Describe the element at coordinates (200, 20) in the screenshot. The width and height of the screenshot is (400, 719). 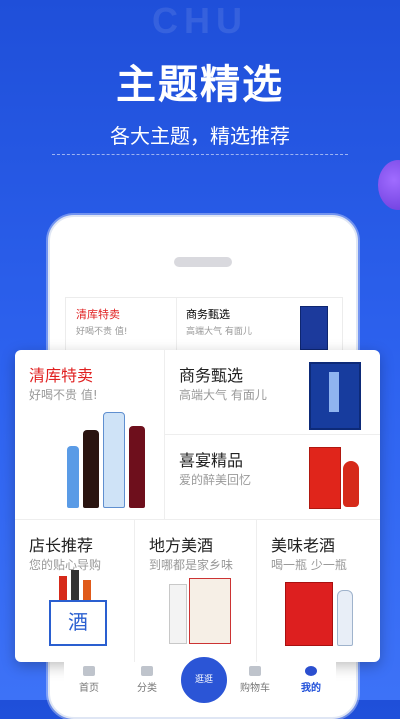
I see `background-watermark: CHU` at that location.